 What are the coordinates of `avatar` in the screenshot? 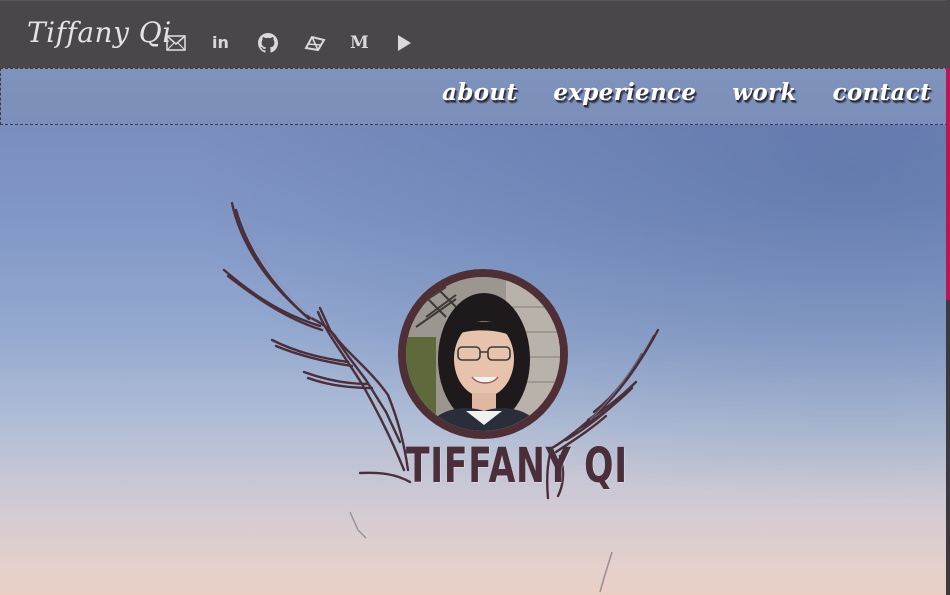 It's located at (483, 354).